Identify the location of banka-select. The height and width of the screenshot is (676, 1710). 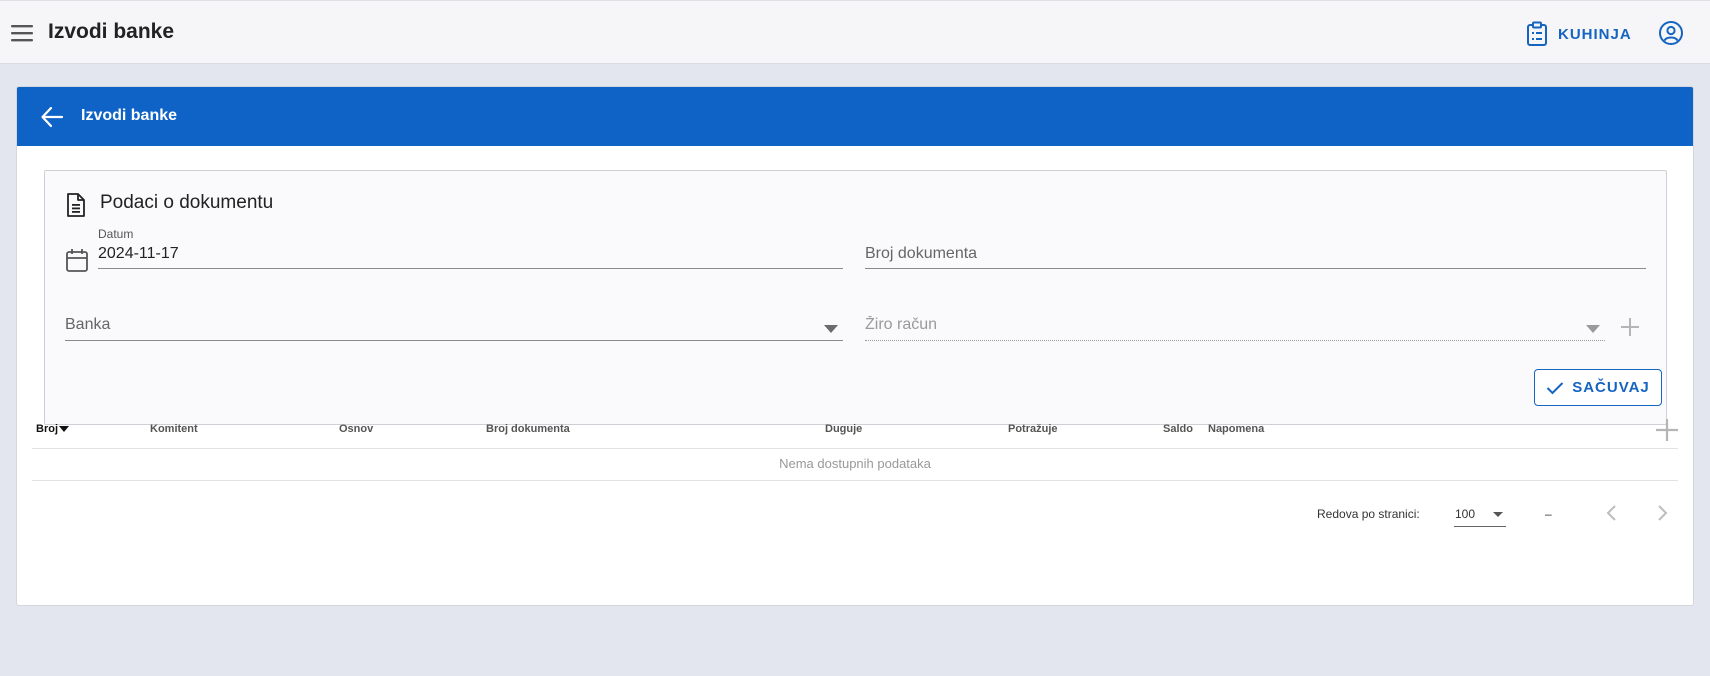
(454, 327).